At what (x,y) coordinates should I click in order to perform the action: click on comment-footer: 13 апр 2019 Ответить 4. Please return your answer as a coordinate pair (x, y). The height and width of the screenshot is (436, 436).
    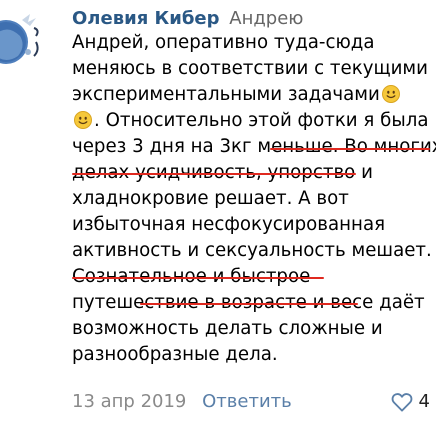
    Looking at the image, I should click on (253, 402).